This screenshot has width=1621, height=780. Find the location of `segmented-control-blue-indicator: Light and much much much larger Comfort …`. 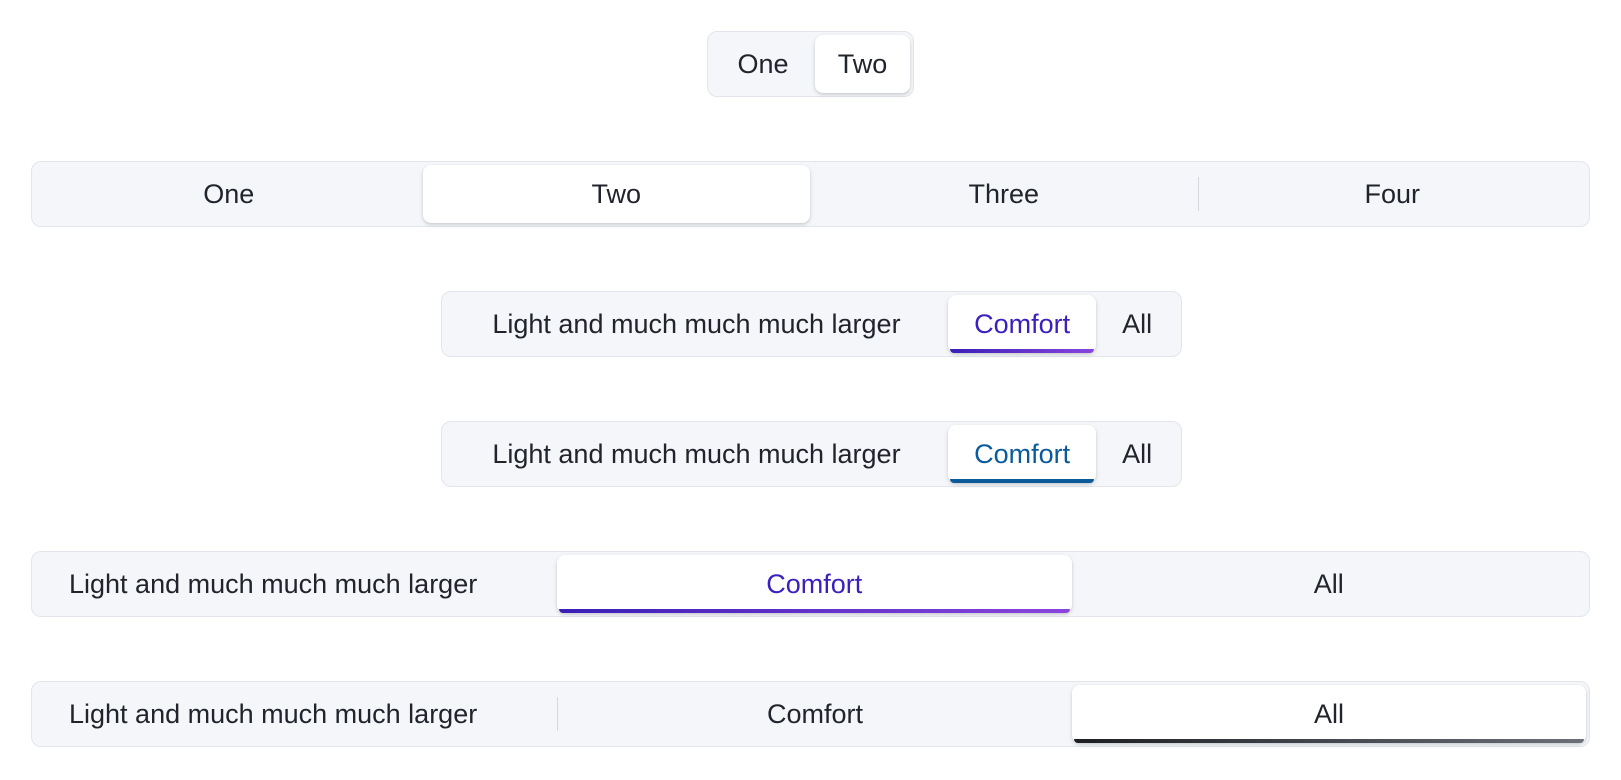

segmented-control-blue-indicator: Light and much much much larger Comfort … is located at coordinates (811, 454).